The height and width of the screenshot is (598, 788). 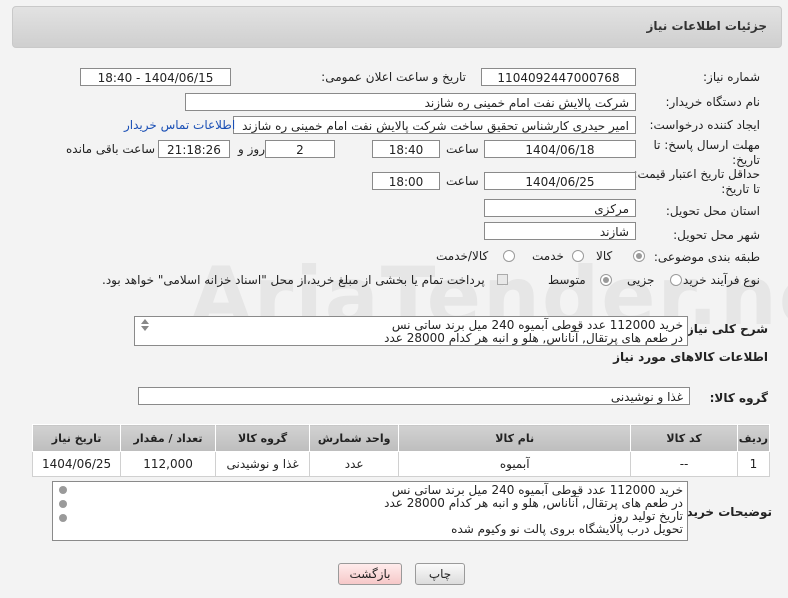 What do you see at coordinates (462, 149) in the screenshot?
I see `reply-time-label: ساعت` at bounding box center [462, 149].